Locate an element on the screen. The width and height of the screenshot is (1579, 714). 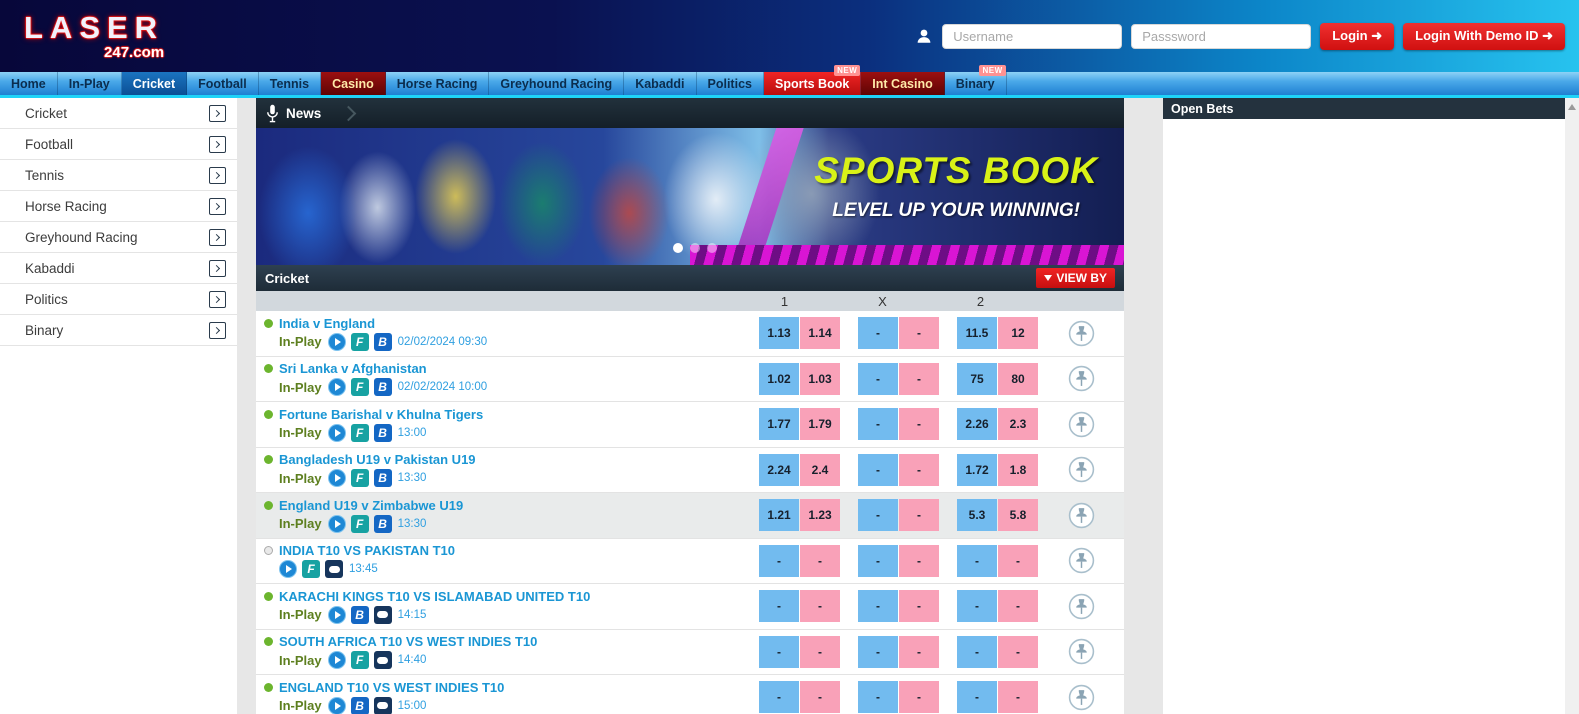
odds-cell-back: 1.13 is located at coordinates (779, 333).